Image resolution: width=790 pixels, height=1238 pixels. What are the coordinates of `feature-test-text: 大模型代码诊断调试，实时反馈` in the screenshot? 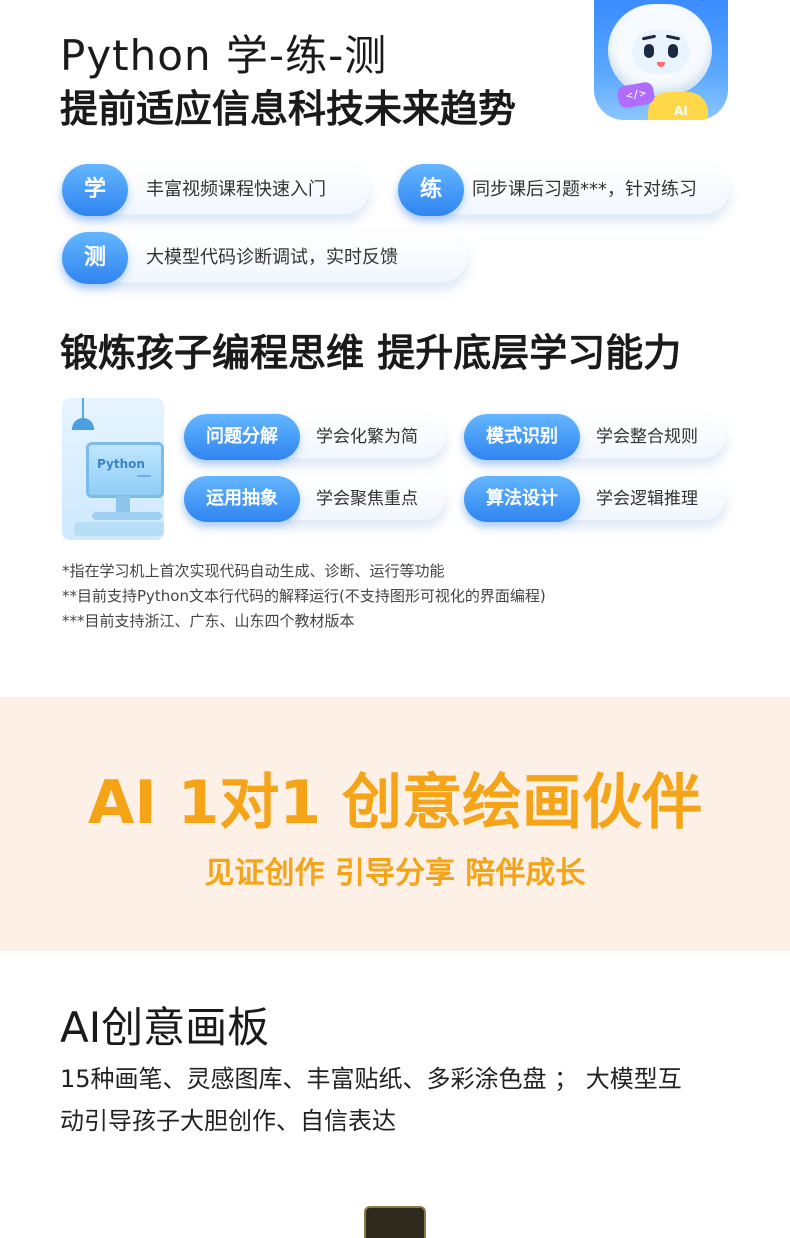 It's located at (272, 257).